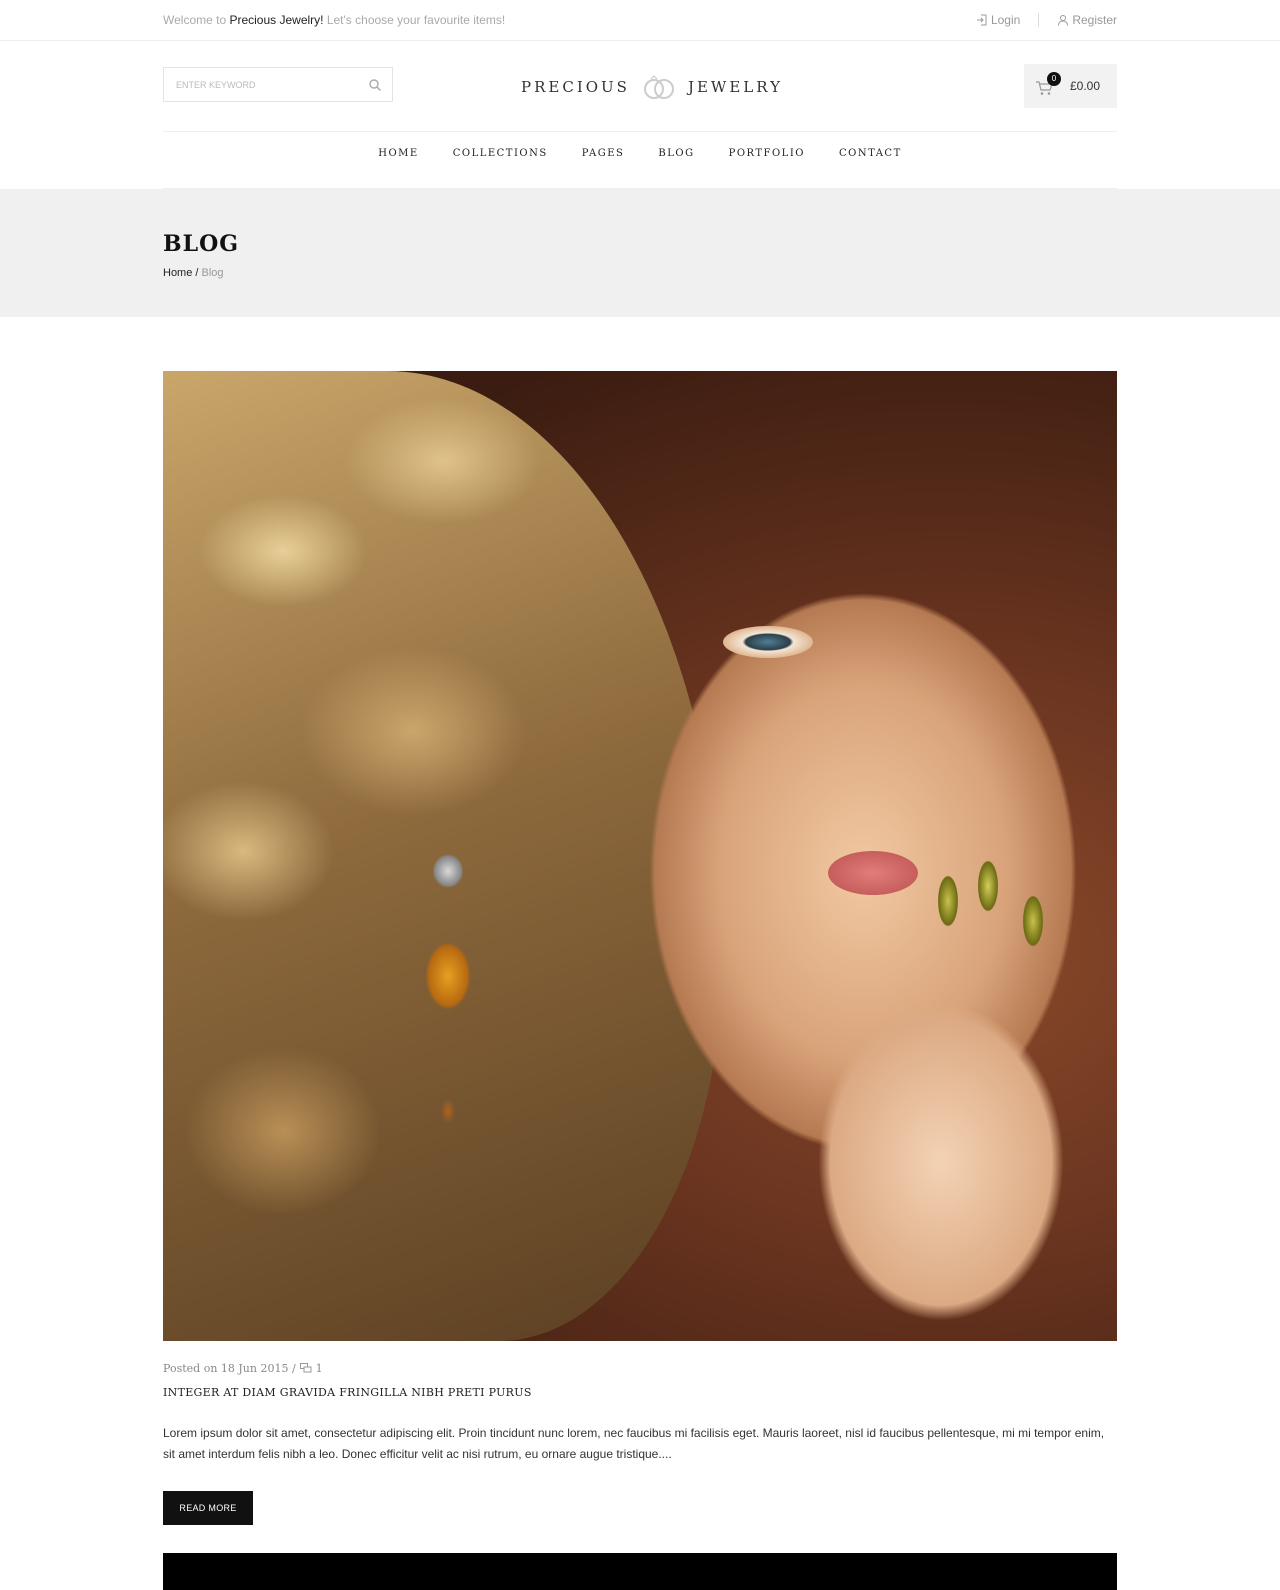  I want to click on cart-button: 0 £0.00, so click(1070, 86).